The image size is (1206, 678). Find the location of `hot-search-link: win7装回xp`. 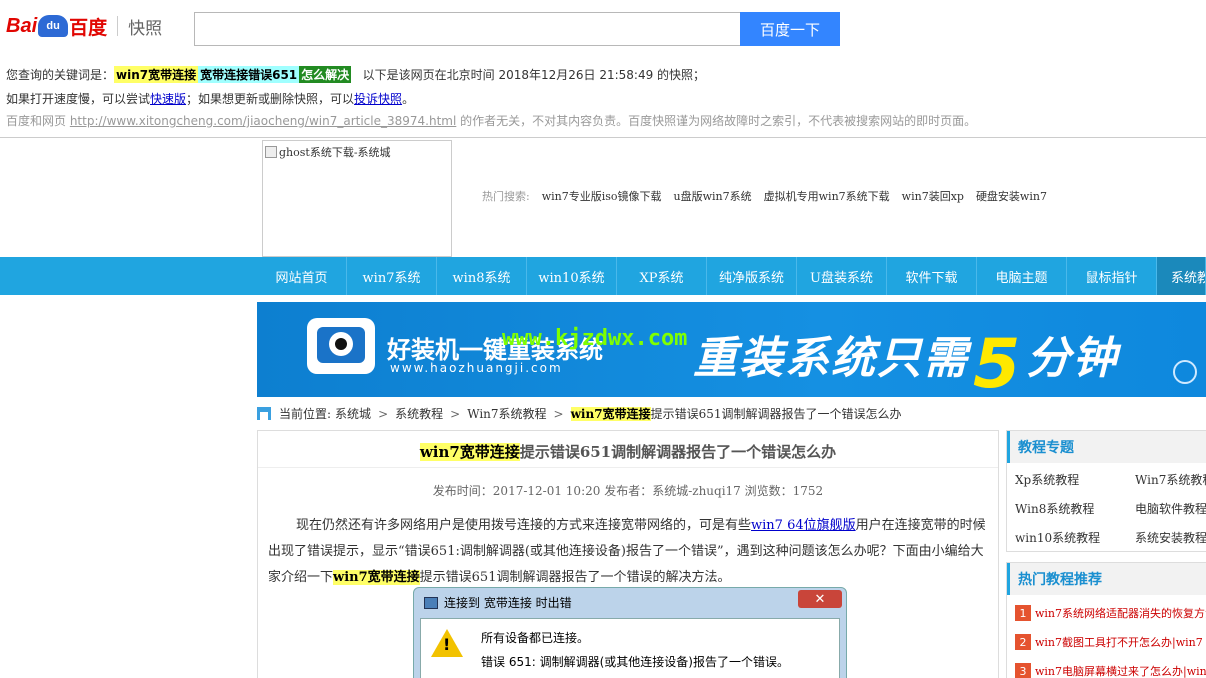

hot-search-link: win7装回xp is located at coordinates (933, 196).